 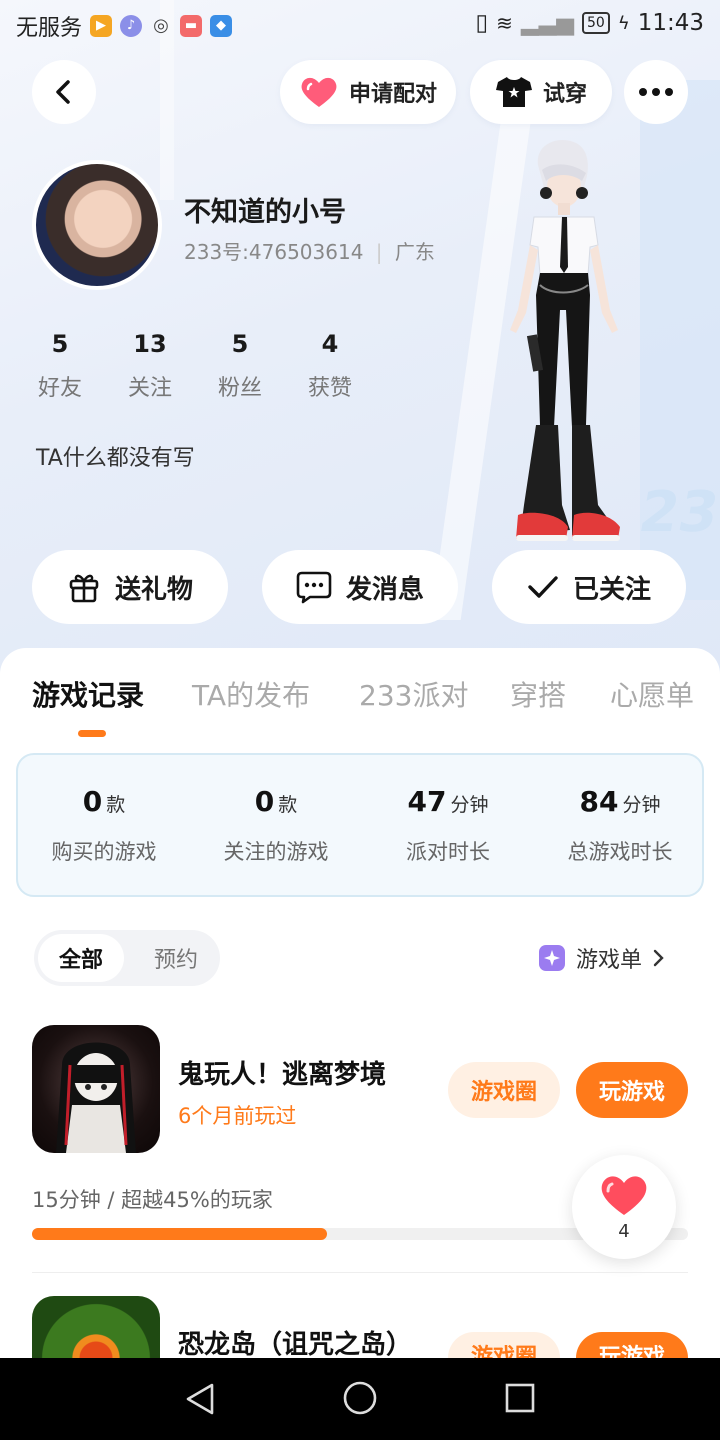 What do you see at coordinates (360, 1272) in the screenshot?
I see `divider` at bounding box center [360, 1272].